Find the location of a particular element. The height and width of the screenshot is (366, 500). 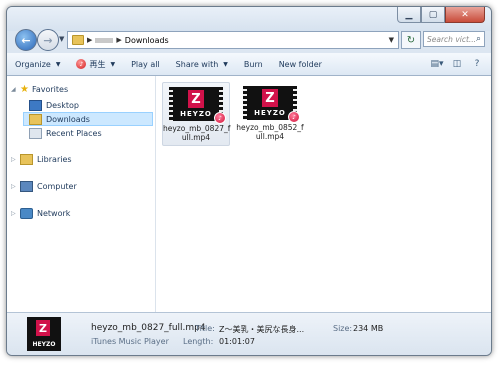

search-input: Search vict... ⌕ is located at coordinates (454, 39).